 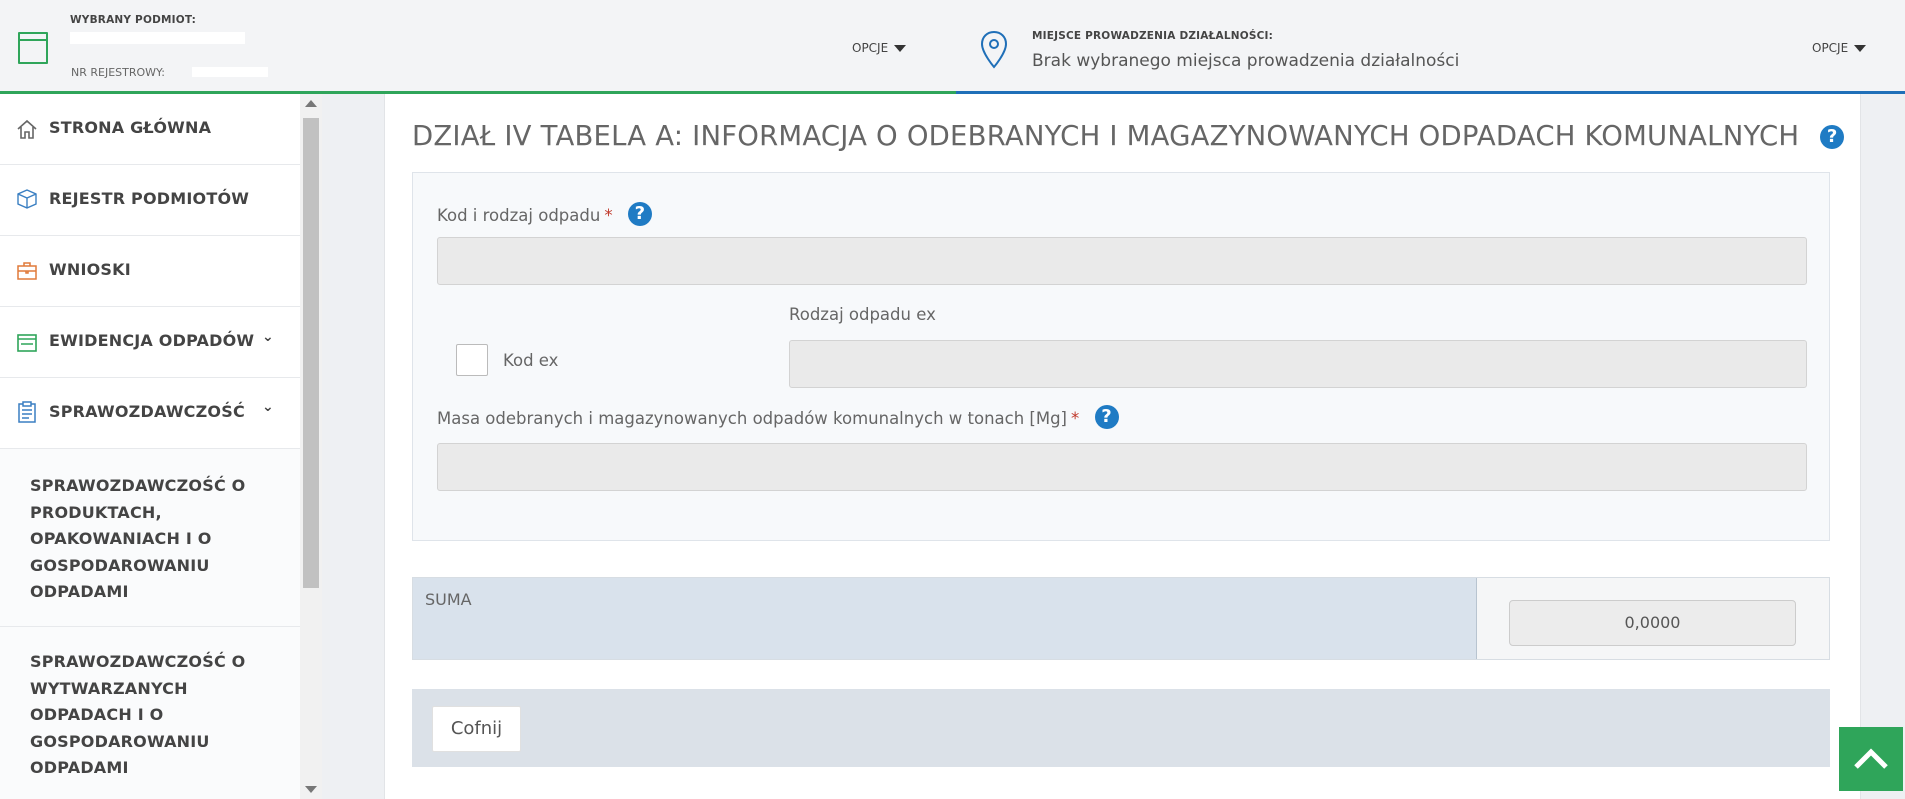 I want to click on waste-code-label: Kod i rodzaj odpadu * ?, so click(x=544, y=213).